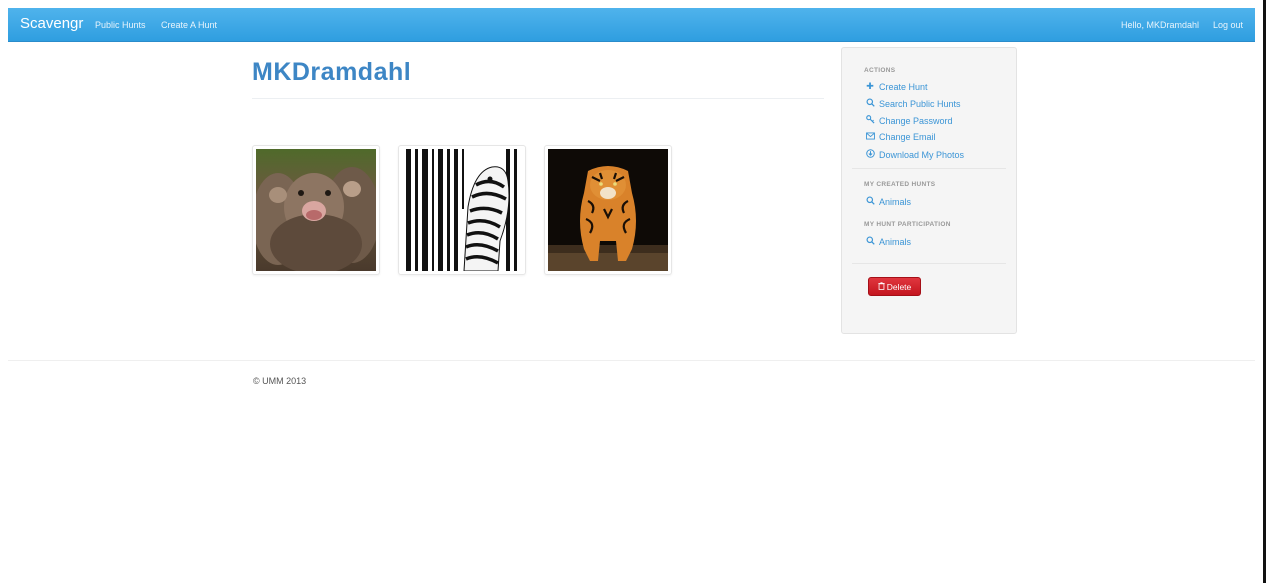  I want to click on participation-hunt-animals-link: Animals, so click(888, 241).